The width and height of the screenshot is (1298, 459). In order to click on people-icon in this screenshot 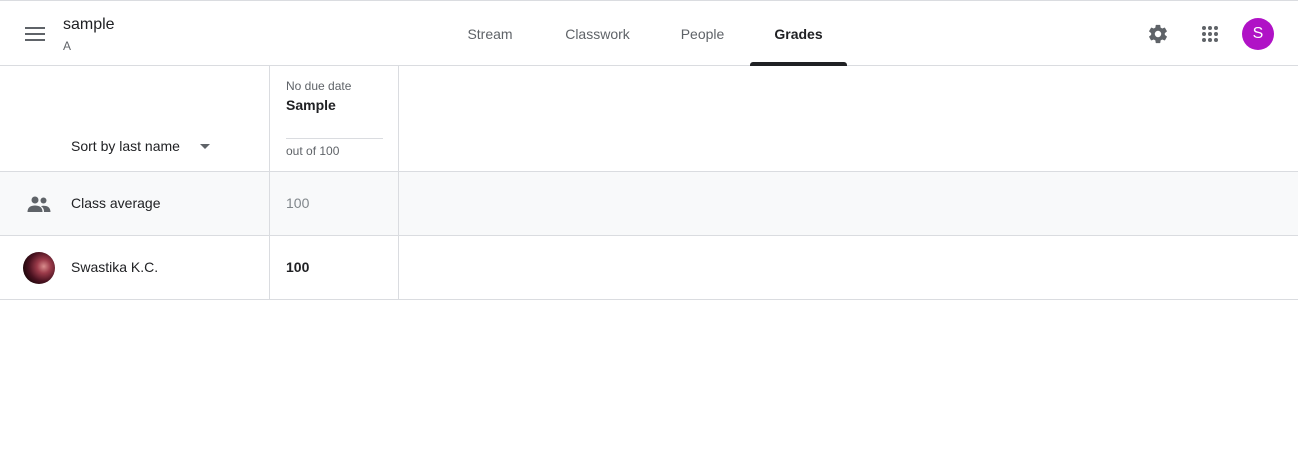, I will do `click(39, 204)`.